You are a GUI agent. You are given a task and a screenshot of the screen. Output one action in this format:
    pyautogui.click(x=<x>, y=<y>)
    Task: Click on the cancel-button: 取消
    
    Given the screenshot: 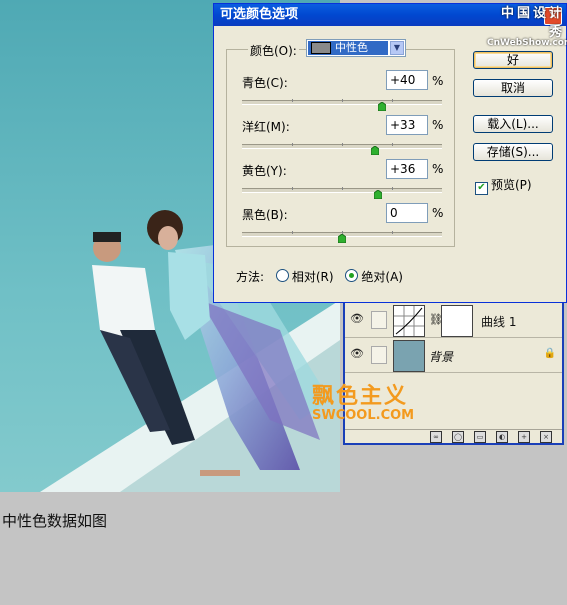 What is the action you would take?
    pyautogui.click(x=513, y=88)
    